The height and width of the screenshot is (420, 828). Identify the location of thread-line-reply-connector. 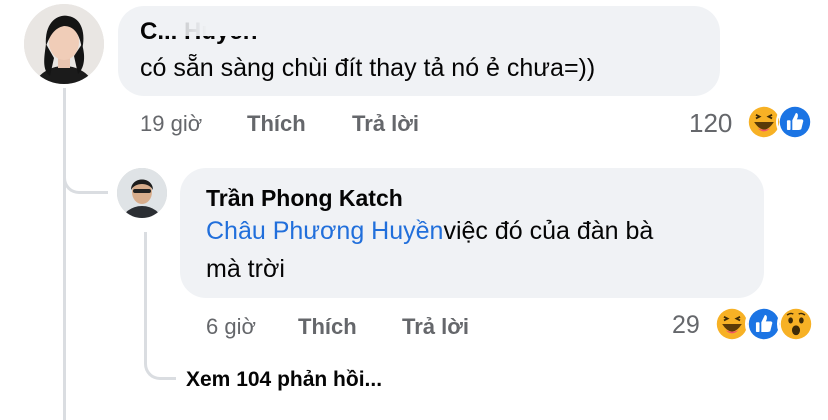
(85, 172).